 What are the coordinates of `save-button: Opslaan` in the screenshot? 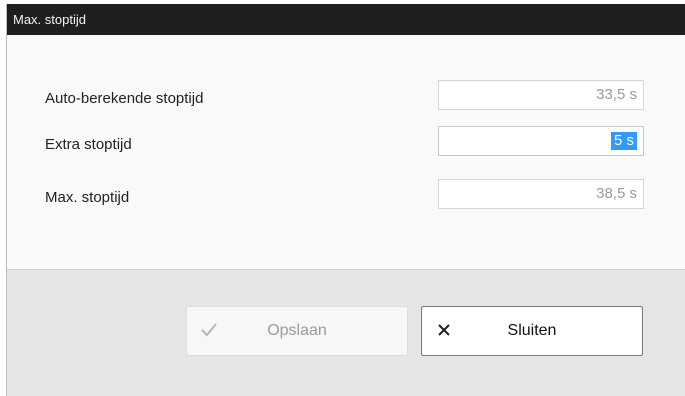 It's located at (297, 331).